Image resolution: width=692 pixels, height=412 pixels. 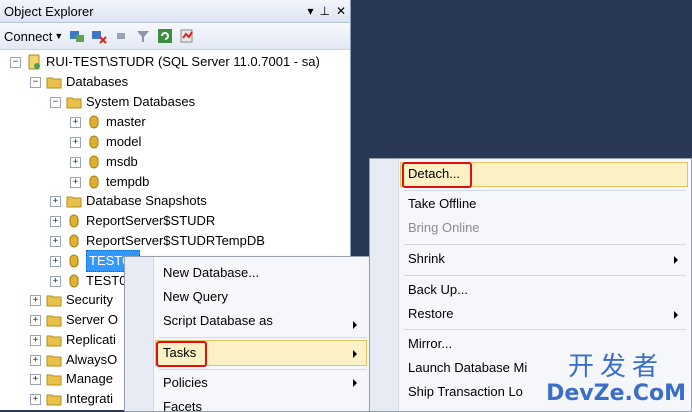 I want to click on menu-item-script-database: Script Database as, so click(x=263, y=321).